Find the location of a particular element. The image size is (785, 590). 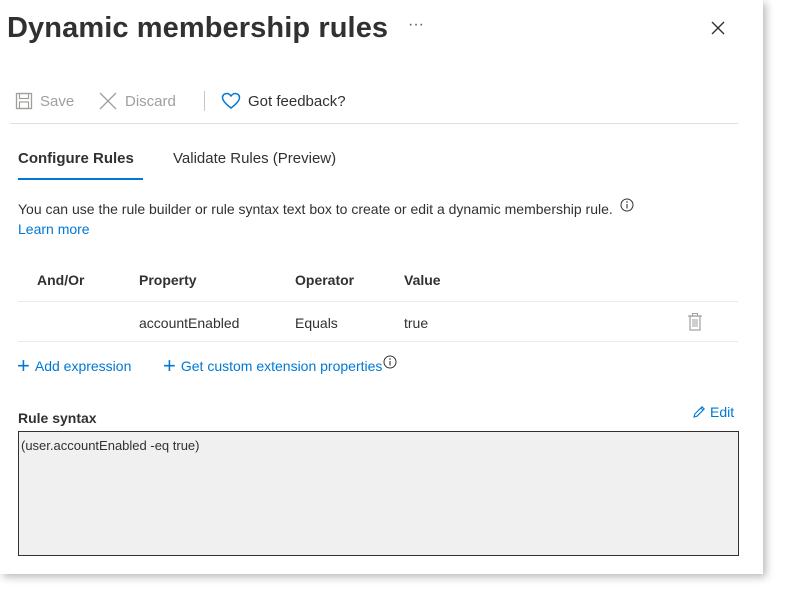

feedback-label: Got feedback? is located at coordinates (297, 101).